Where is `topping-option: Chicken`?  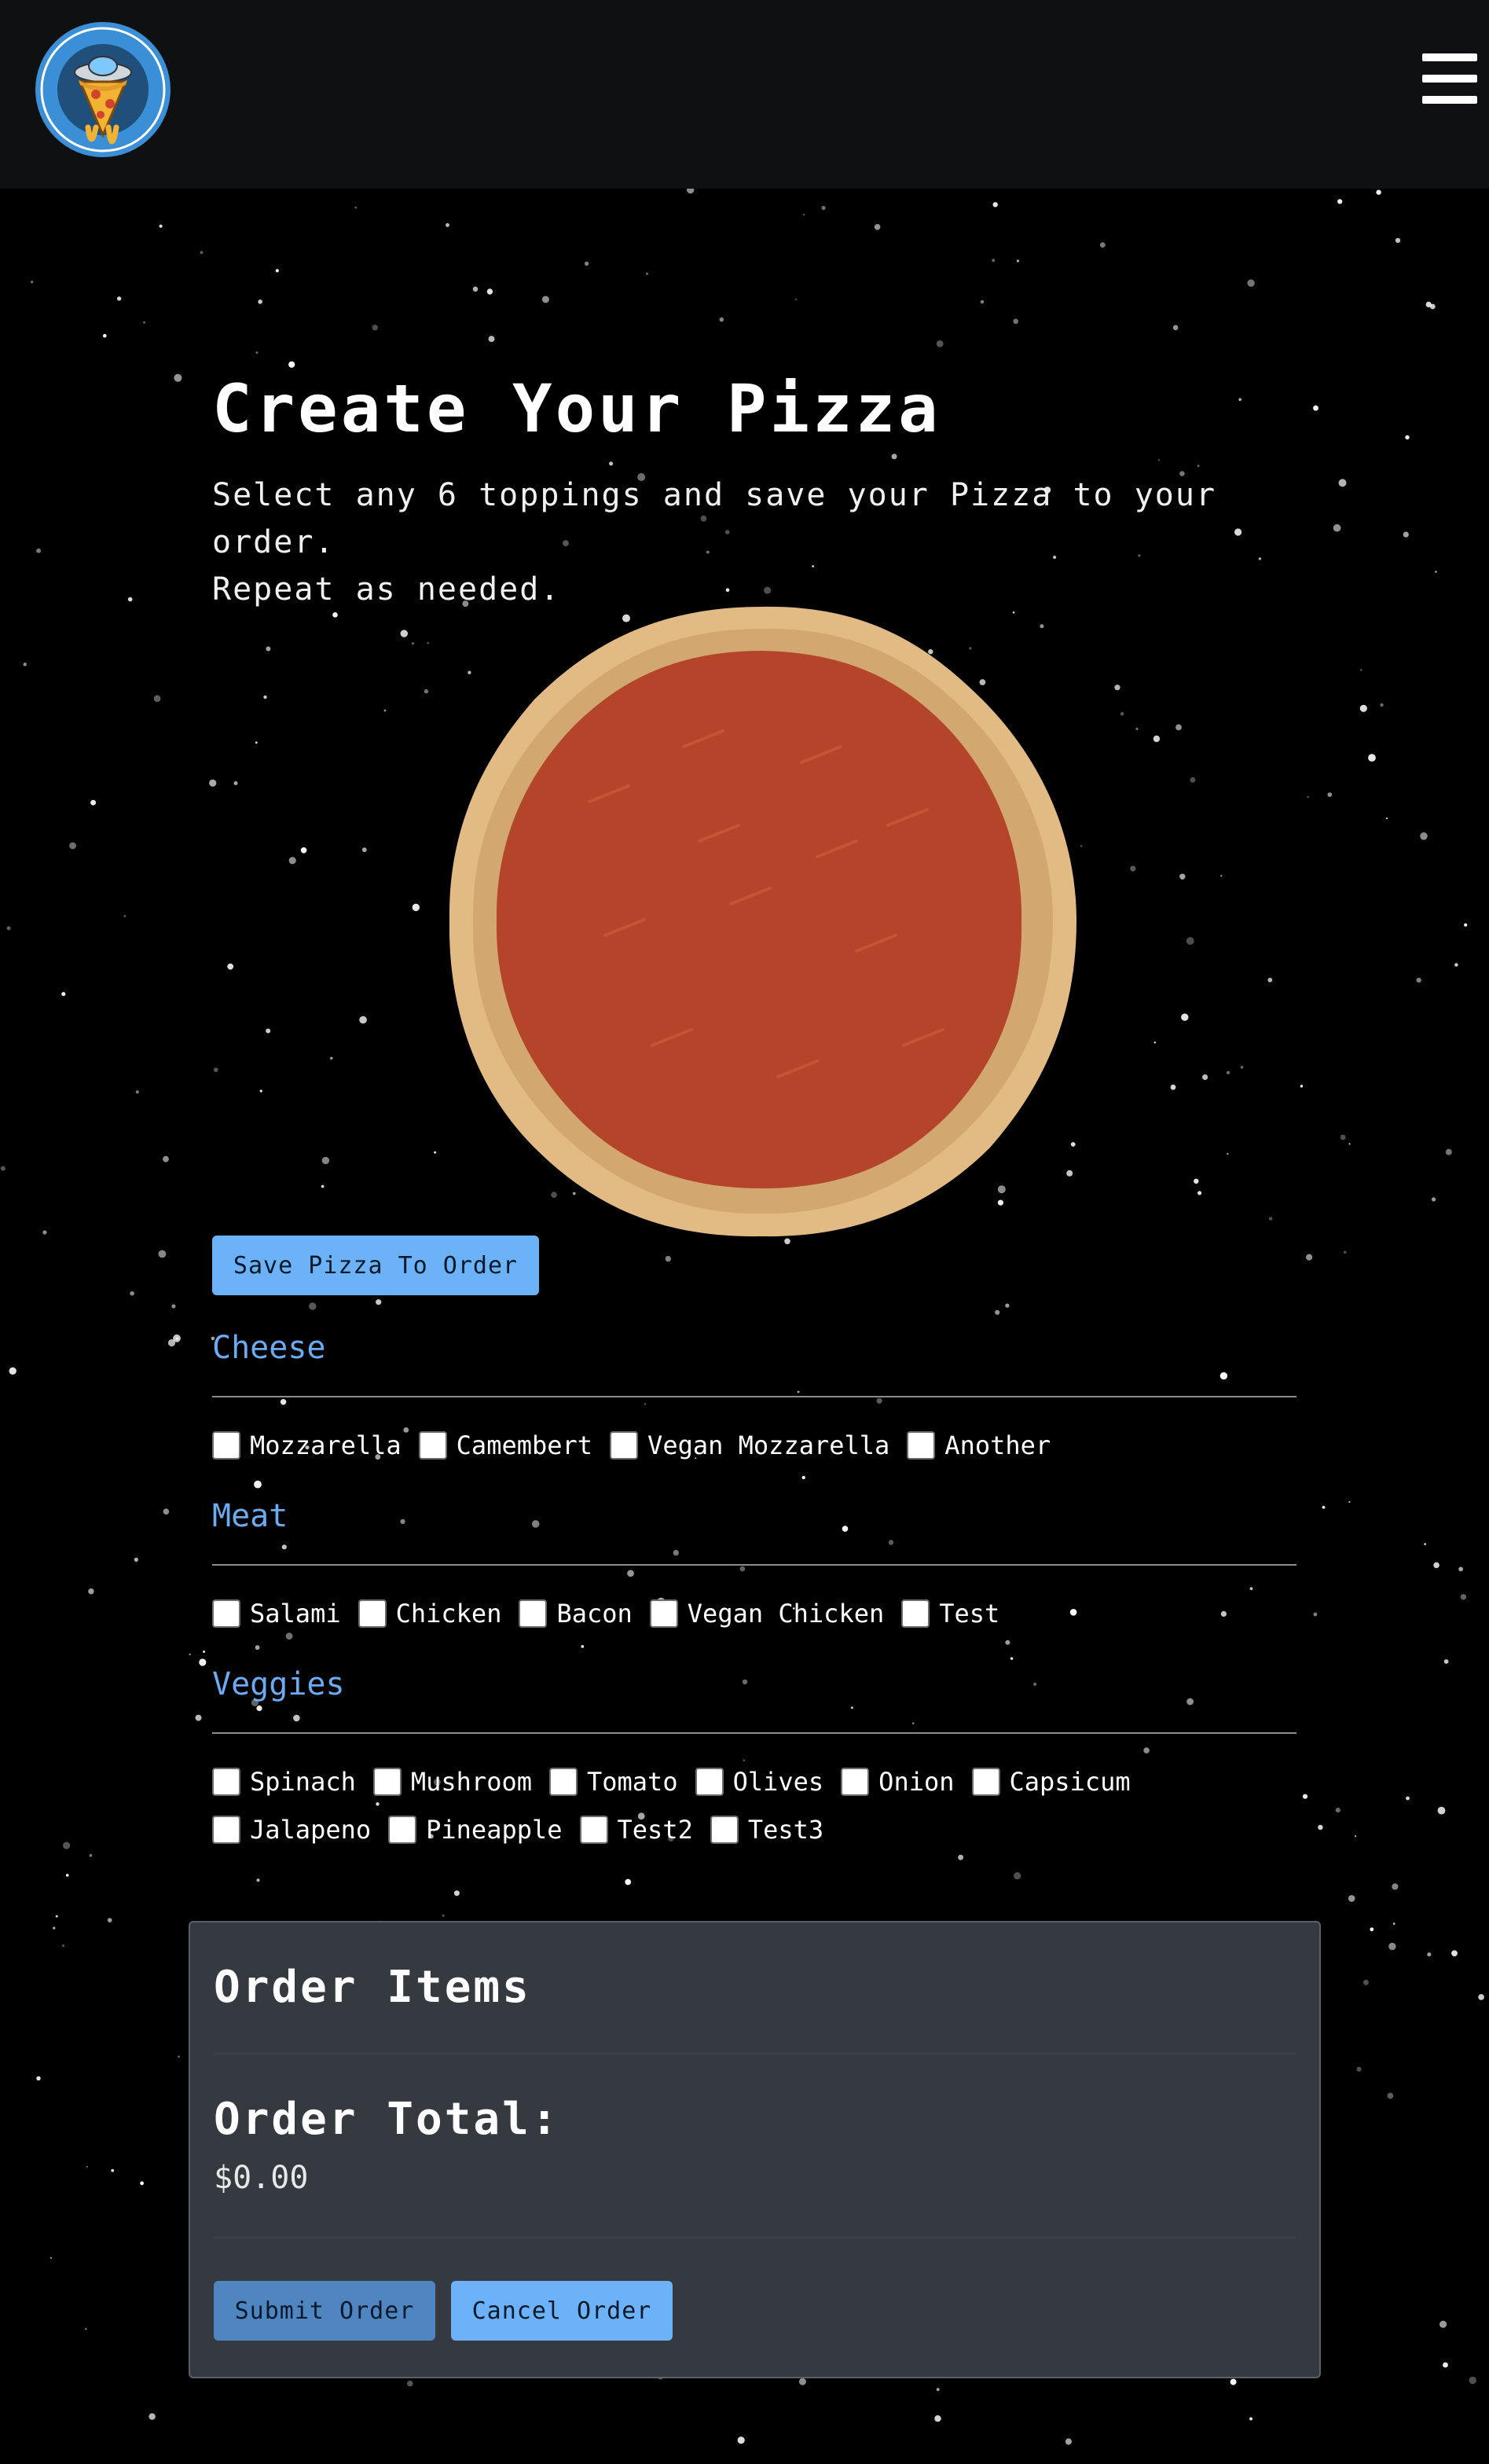 topping-option: Chicken is located at coordinates (430, 1613).